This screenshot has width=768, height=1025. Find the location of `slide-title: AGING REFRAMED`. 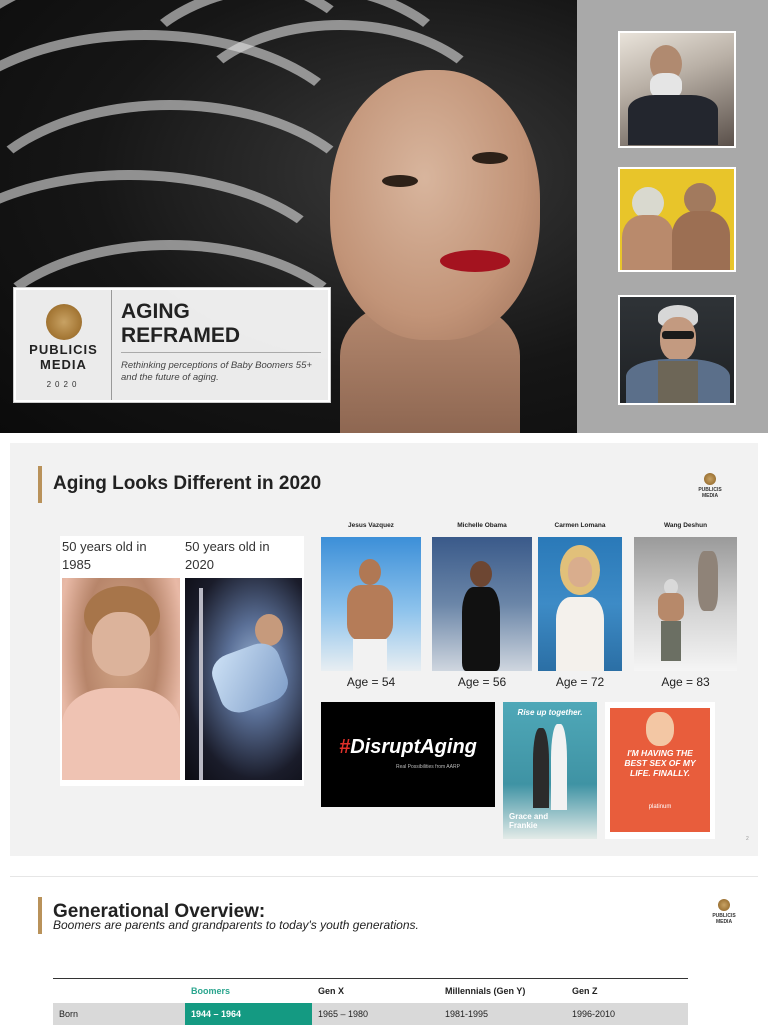

slide-title: AGING REFRAMED is located at coordinates (180, 323).